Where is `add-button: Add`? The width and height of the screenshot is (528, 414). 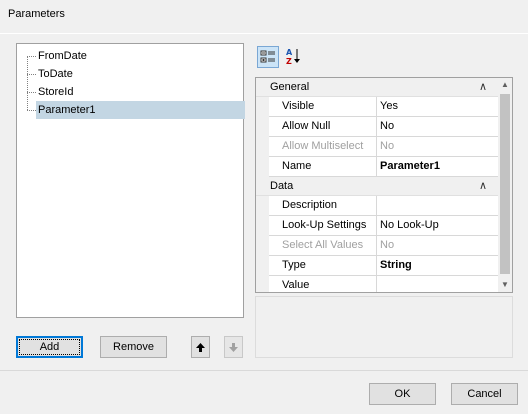 add-button: Add is located at coordinates (49, 347).